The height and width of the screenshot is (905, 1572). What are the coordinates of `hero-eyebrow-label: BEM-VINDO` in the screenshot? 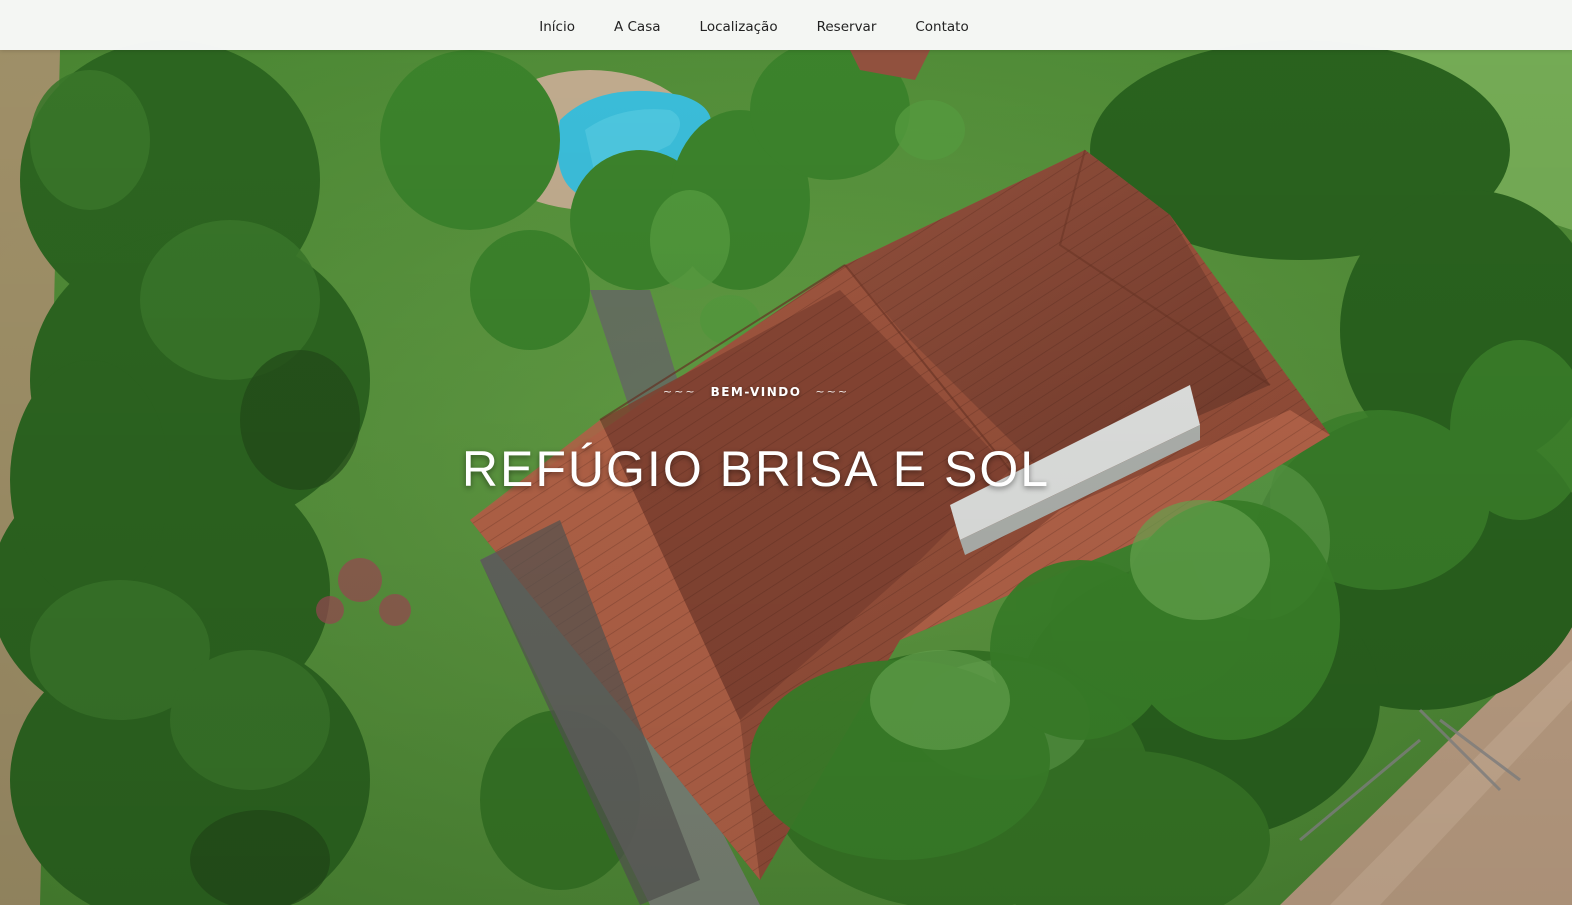 It's located at (756, 391).